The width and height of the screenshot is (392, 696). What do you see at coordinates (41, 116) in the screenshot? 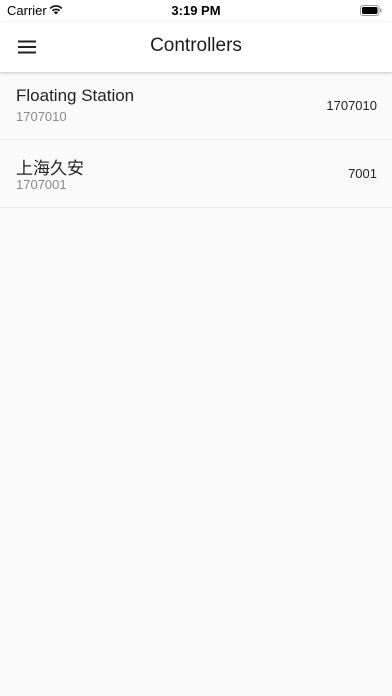
I see `controller-id: 1707010` at bounding box center [41, 116].